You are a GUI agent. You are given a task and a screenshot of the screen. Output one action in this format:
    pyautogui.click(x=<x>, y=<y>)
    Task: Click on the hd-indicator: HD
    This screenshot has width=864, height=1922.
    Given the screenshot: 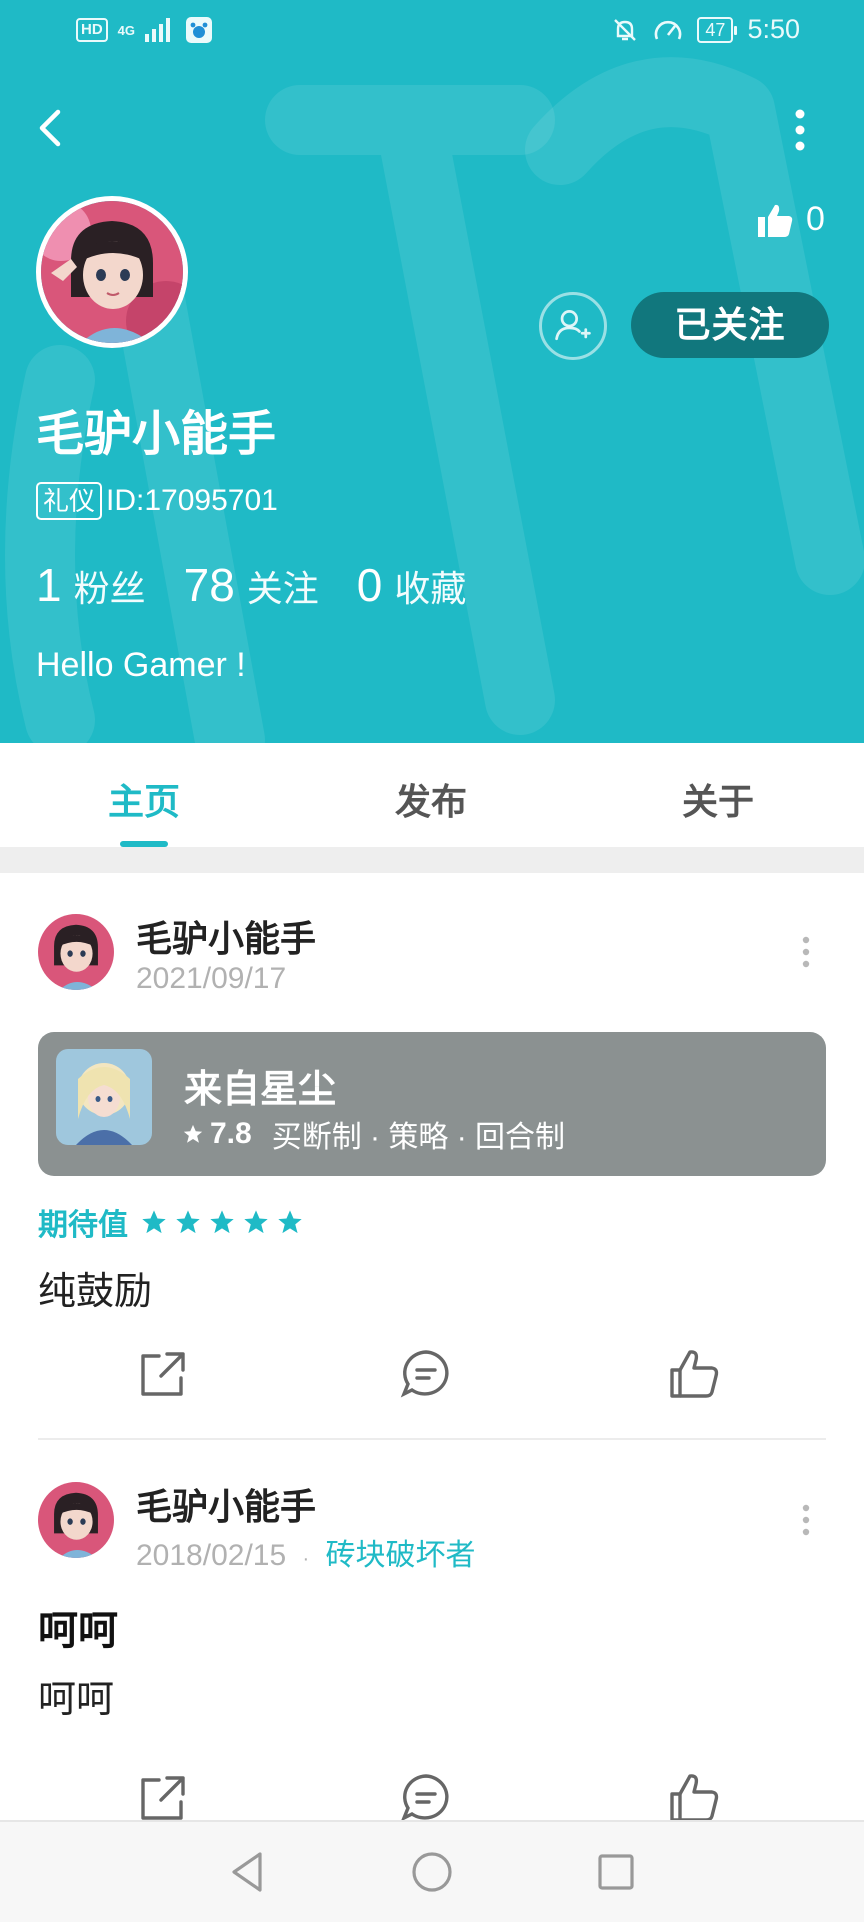 What is the action you would take?
    pyautogui.click(x=92, y=30)
    